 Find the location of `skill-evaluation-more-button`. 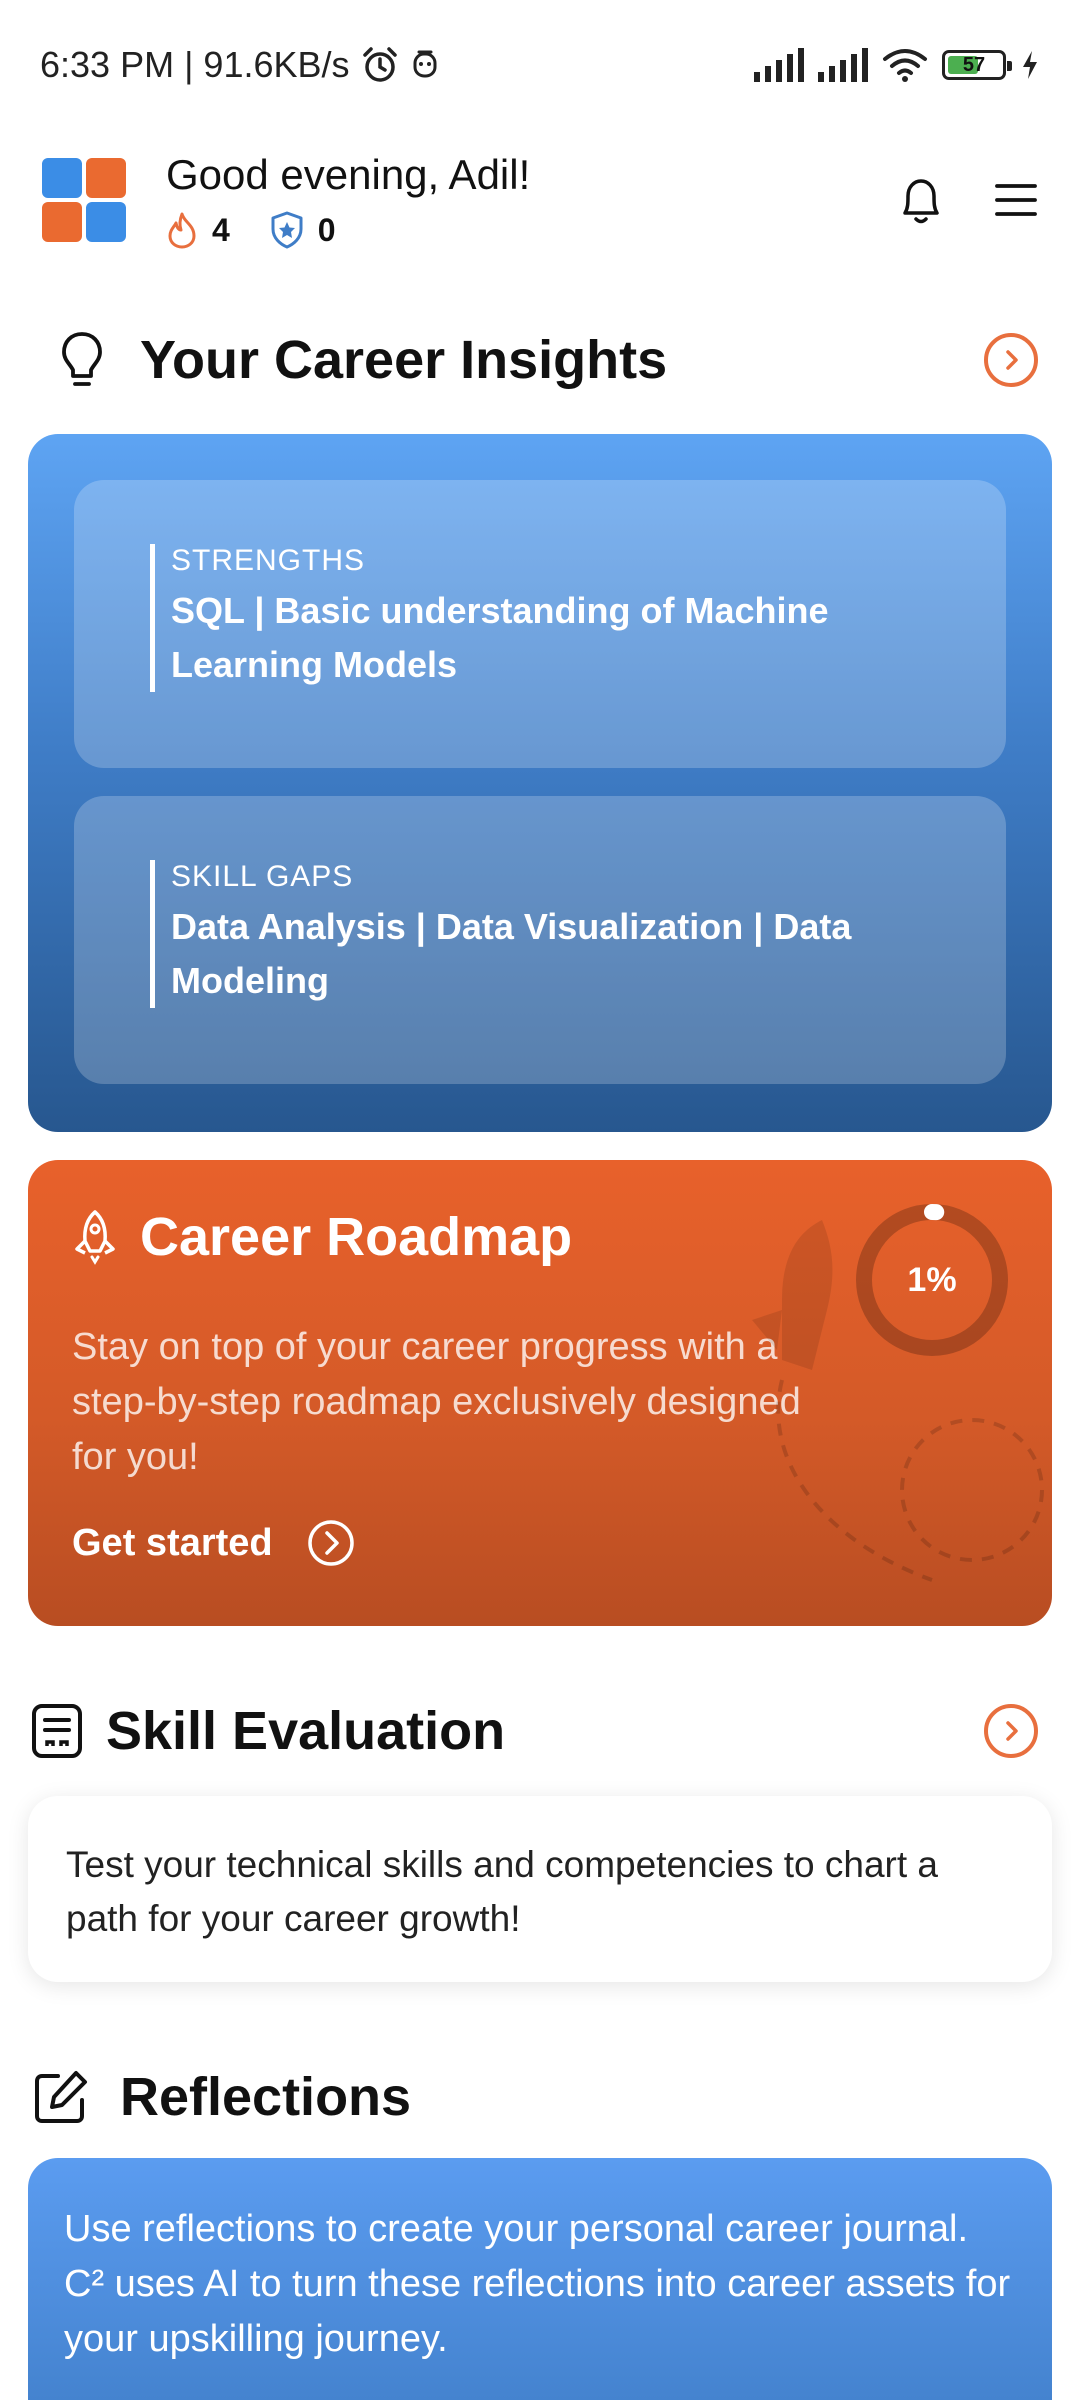

skill-evaluation-more-button is located at coordinates (1011, 1731).